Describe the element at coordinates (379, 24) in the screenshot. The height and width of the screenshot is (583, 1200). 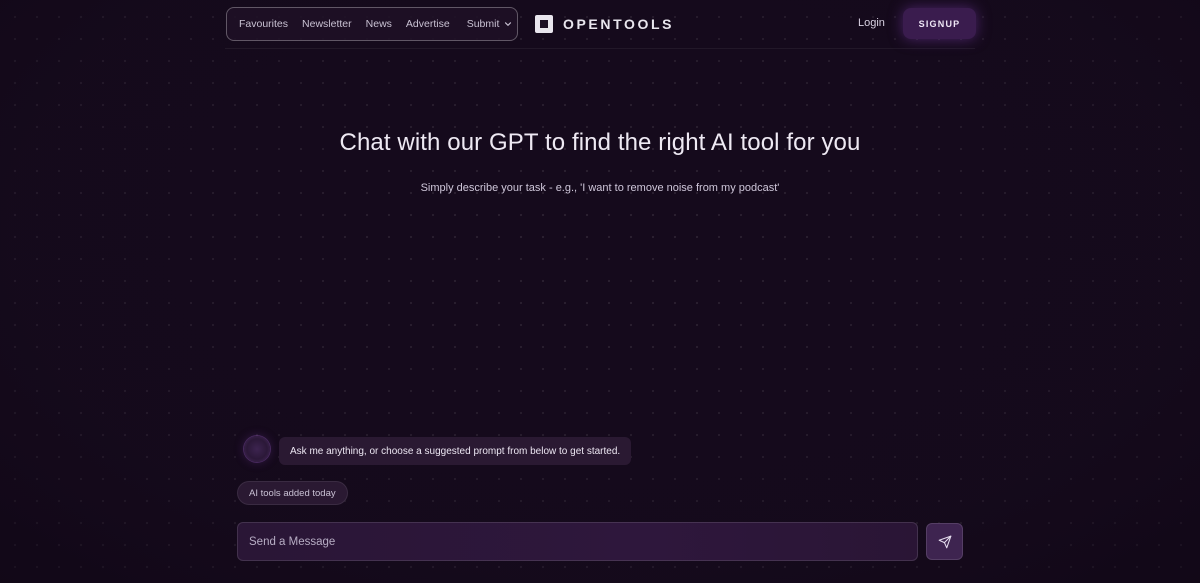
I see `nav-news: News` at that location.